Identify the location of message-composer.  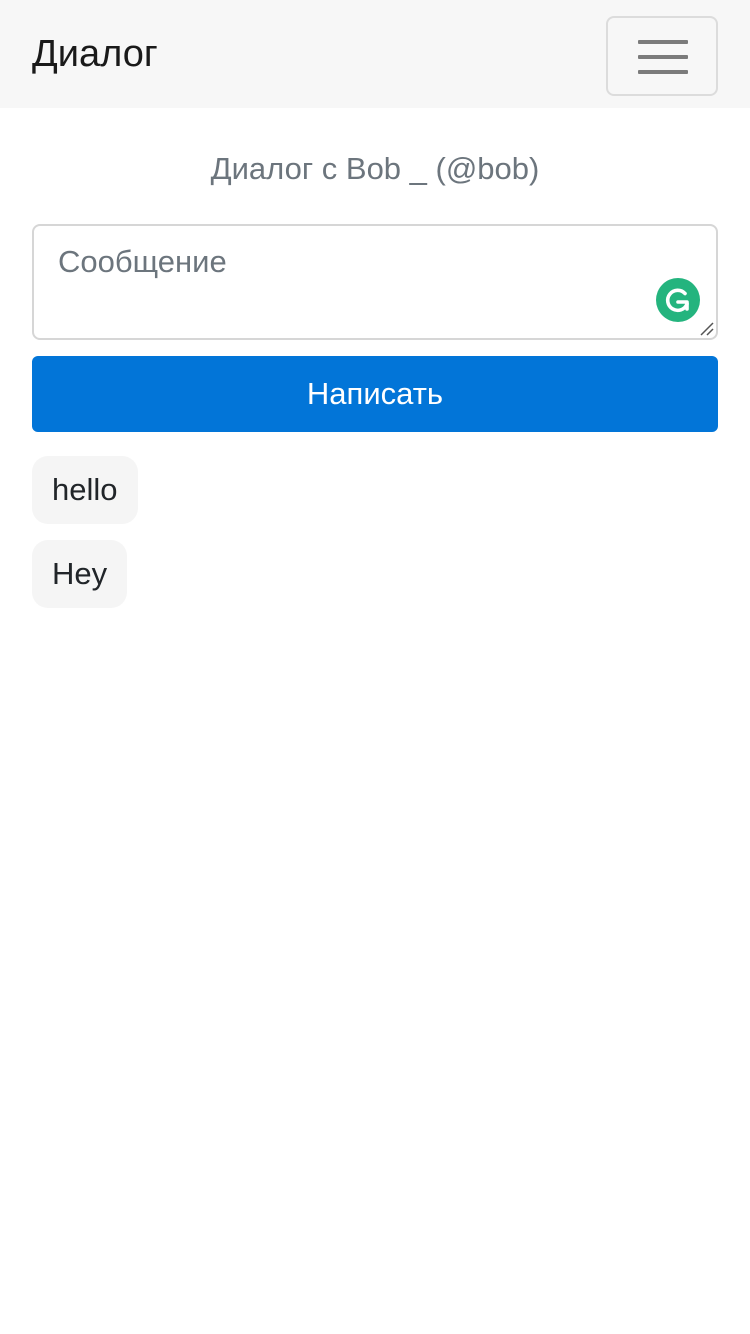
(375, 282).